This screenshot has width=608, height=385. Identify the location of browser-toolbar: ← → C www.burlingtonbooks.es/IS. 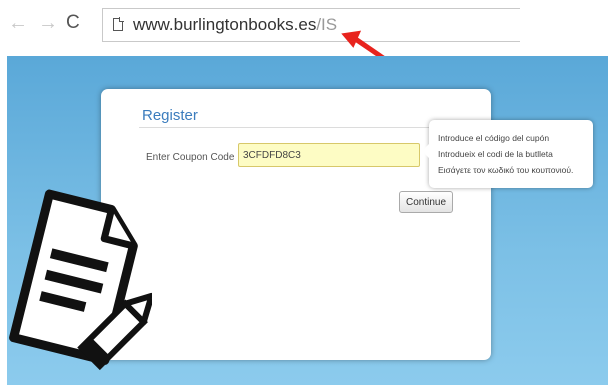
(304, 28).